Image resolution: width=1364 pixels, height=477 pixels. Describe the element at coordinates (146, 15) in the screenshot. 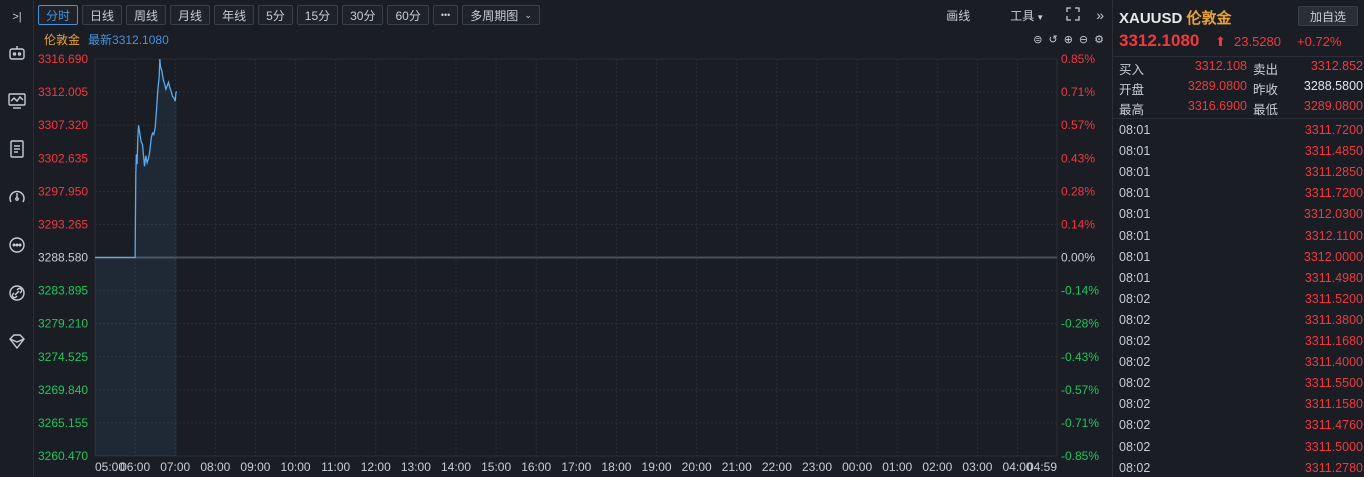

I see `period-weekly: 周线` at that location.